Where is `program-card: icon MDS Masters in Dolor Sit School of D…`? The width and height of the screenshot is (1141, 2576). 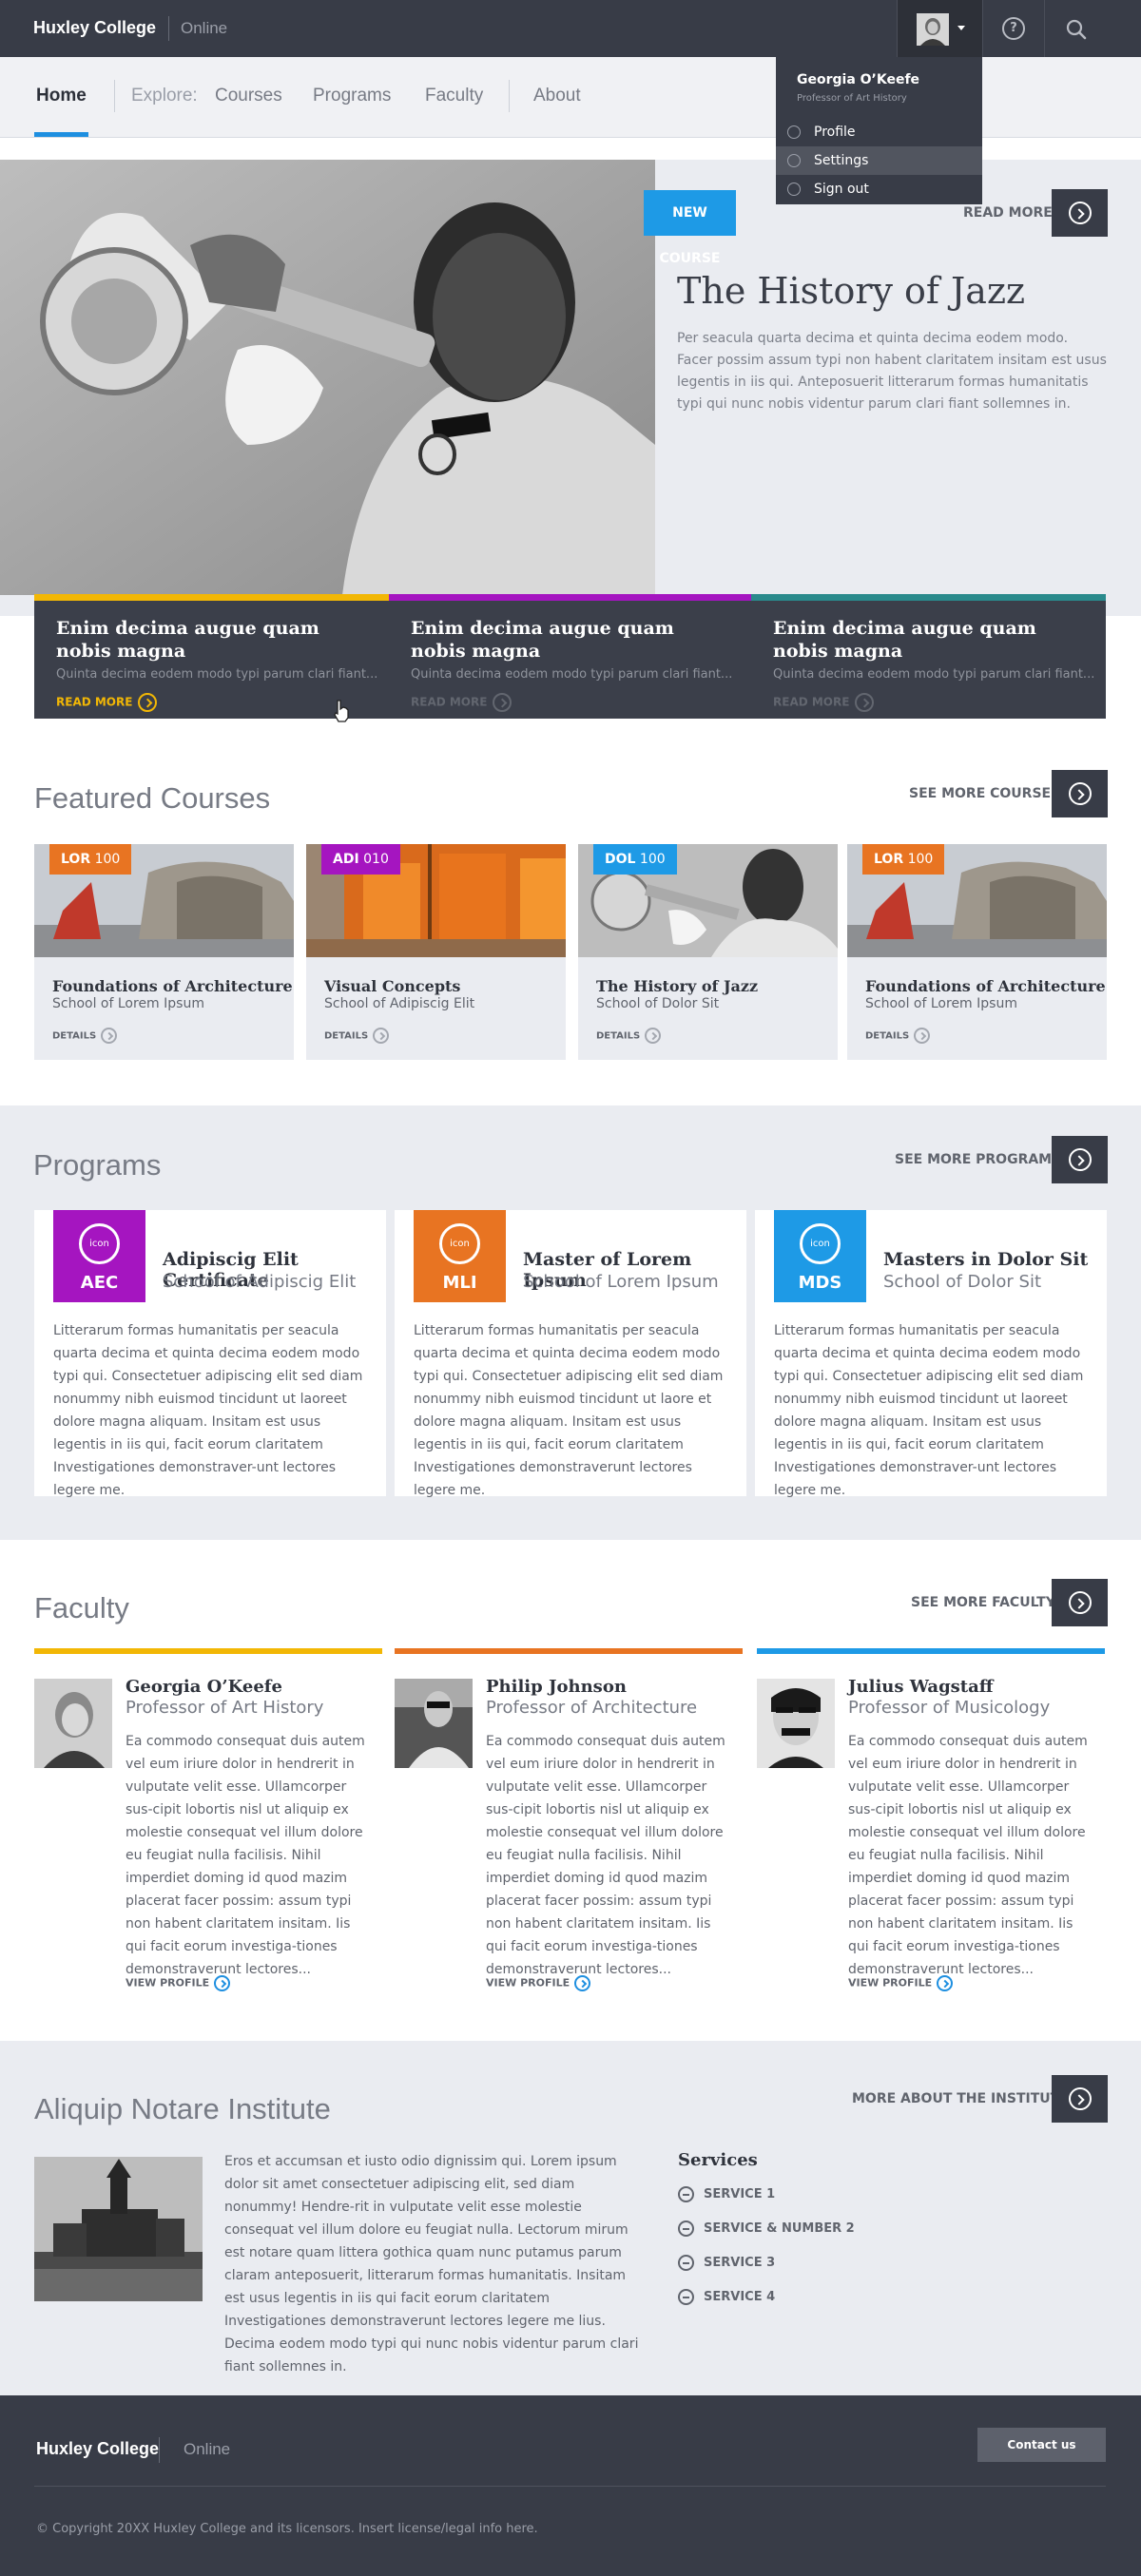
program-card: icon MDS Masters in Dolor Sit School of D… is located at coordinates (931, 1354).